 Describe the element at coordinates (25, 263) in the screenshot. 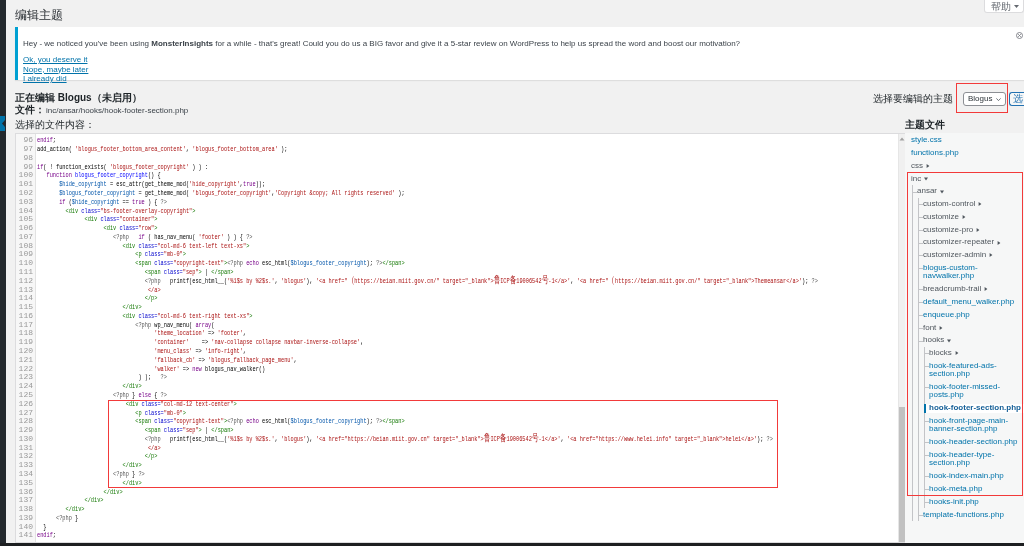

I see `line-number: 110` at that location.